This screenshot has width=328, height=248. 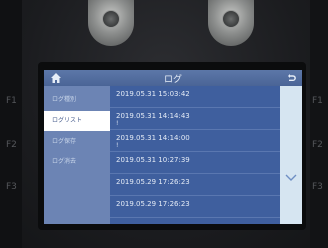 I want to click on sidebar-item-log-save: ログ保存, so click(x=77, y=142).